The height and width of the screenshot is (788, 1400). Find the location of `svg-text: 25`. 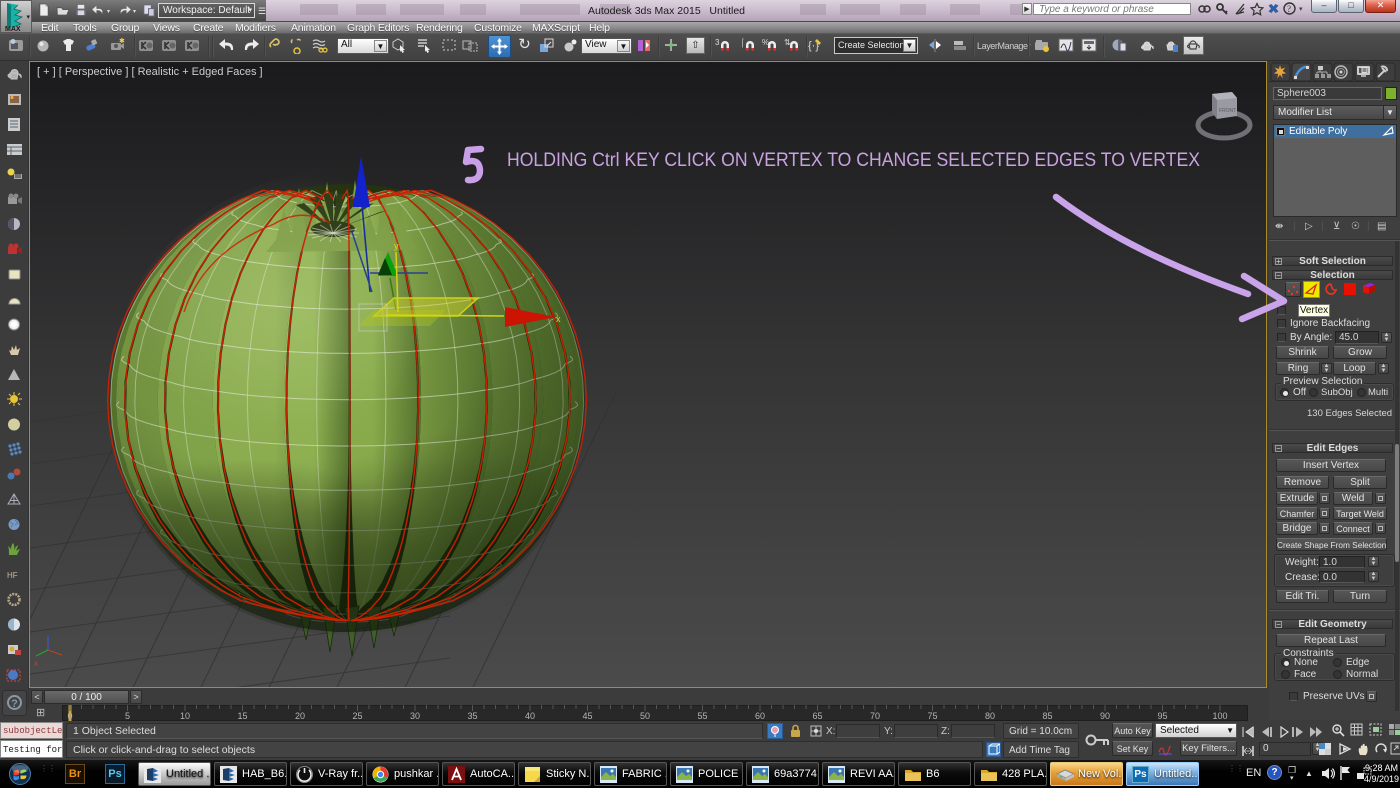

svg-text: 25 is located at coordinates (357, 716).